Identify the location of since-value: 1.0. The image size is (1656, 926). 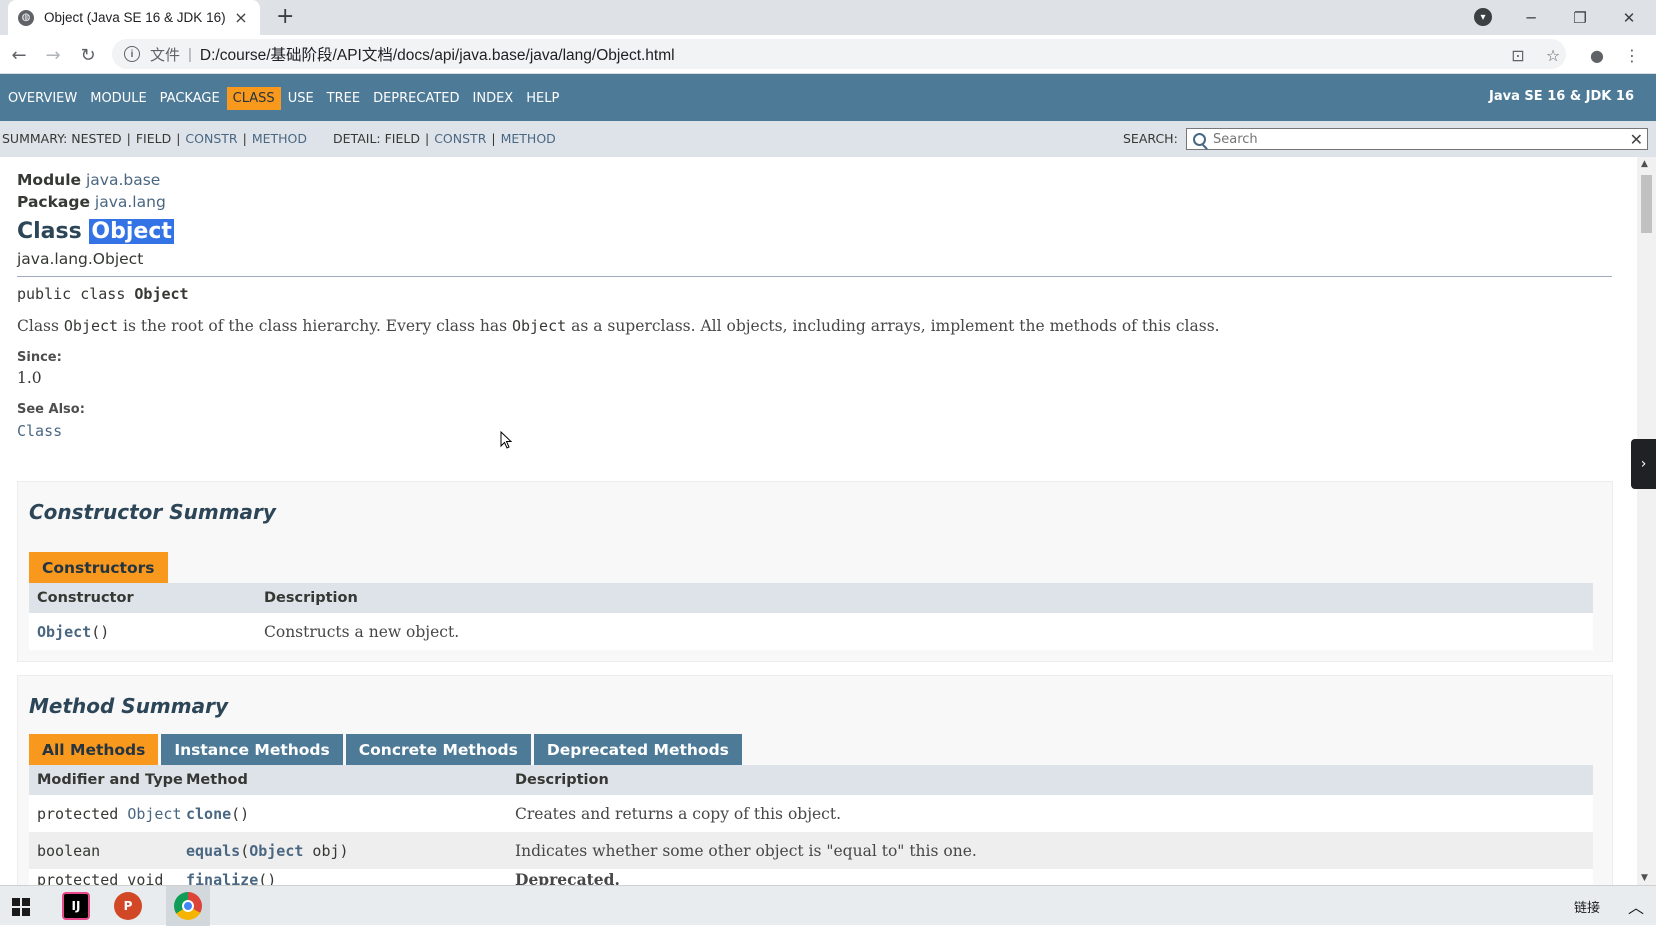
(29, 378).